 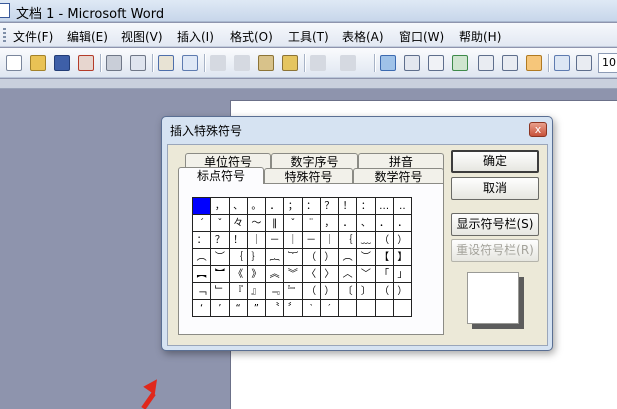 What do you see at coordinates (402, 206) in the screenshot?
I see `symbol-cell: ‥` at bounding box center [402, 206].